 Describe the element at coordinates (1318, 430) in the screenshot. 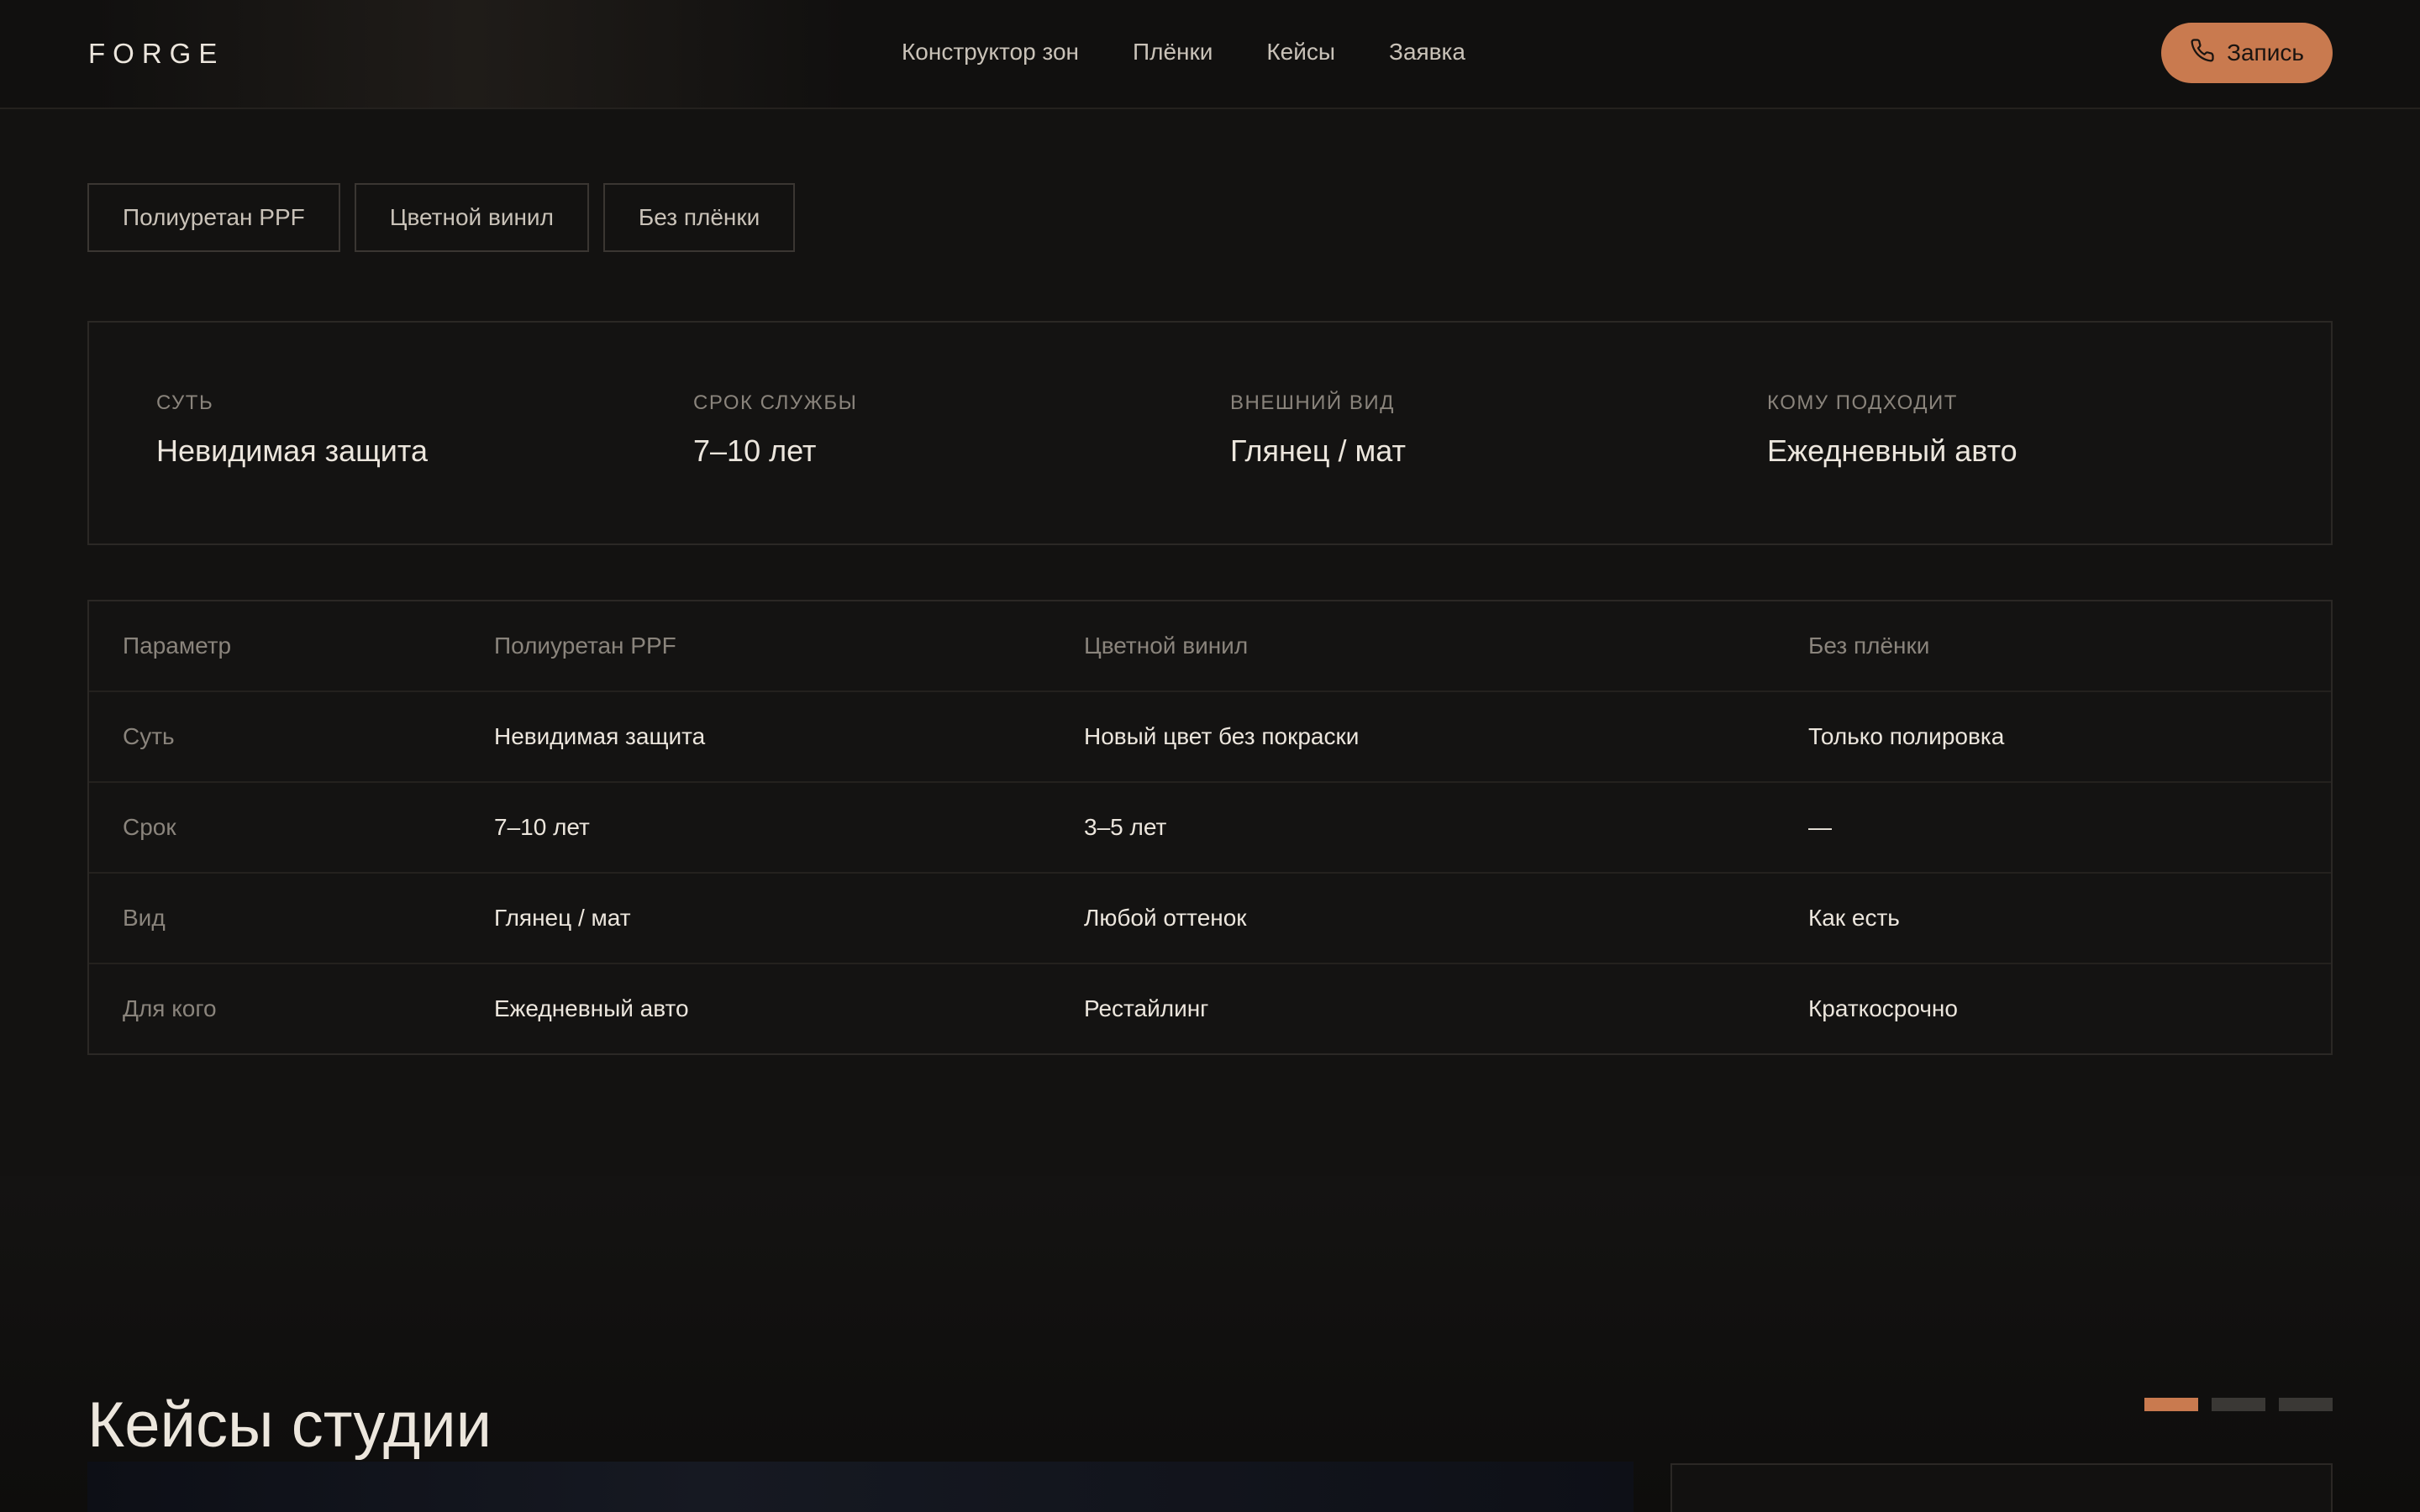

I see `summary-appearance: Внешний вид Глянец / мат` at that location.